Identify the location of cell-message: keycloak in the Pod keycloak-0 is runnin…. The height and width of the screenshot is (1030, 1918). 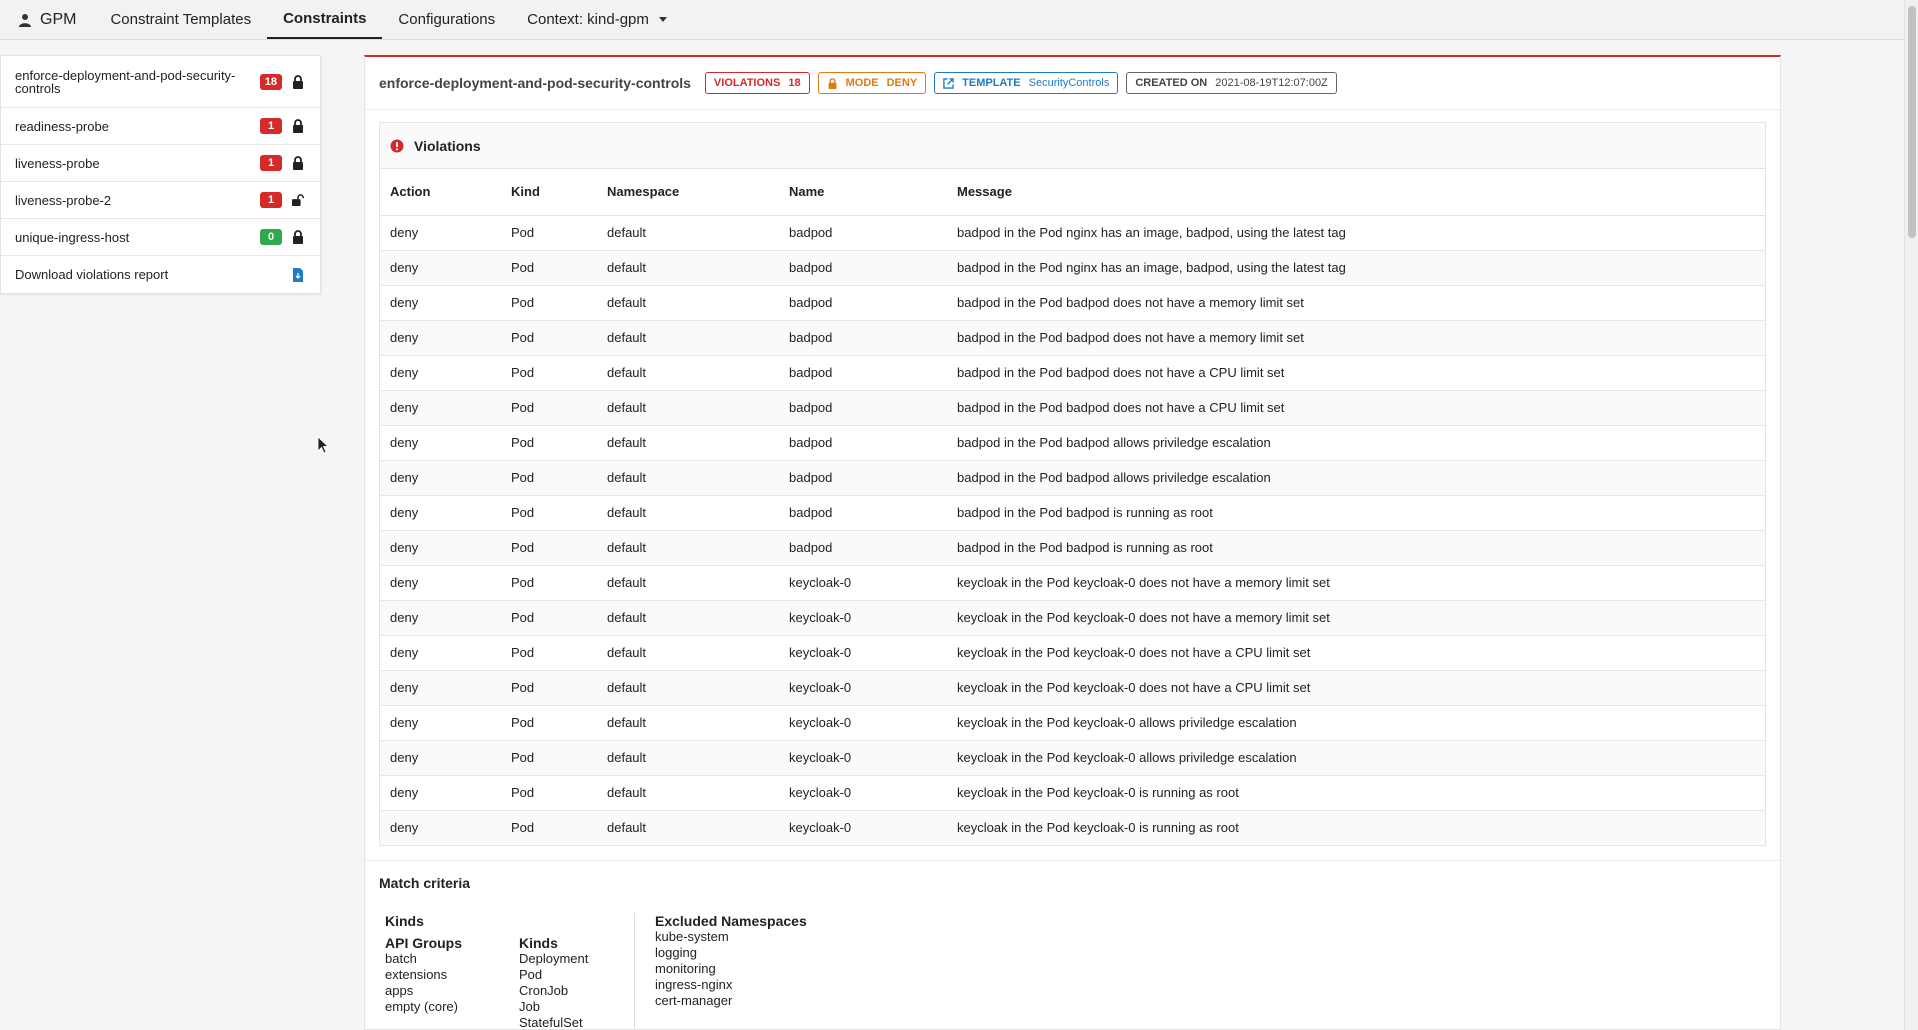
(1356, 793).